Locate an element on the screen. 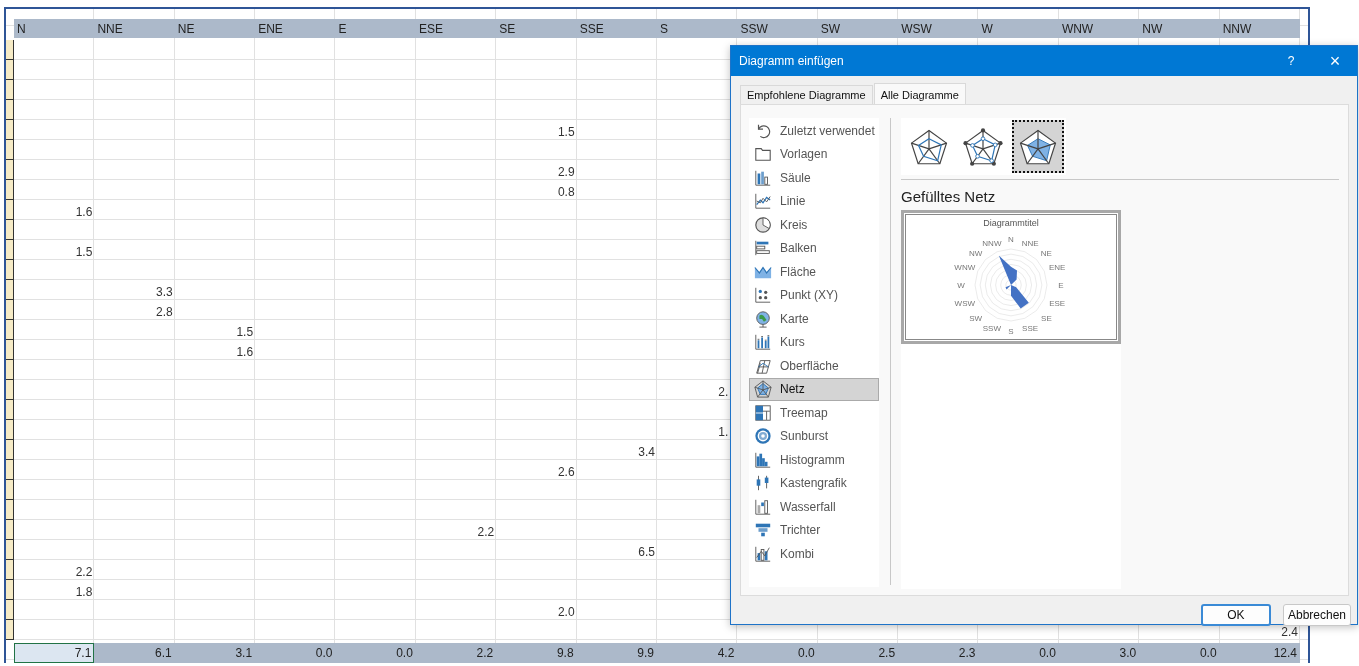 This screenshot has width=1359, height=666. histogram-icon is located at coordinates (763, 459).